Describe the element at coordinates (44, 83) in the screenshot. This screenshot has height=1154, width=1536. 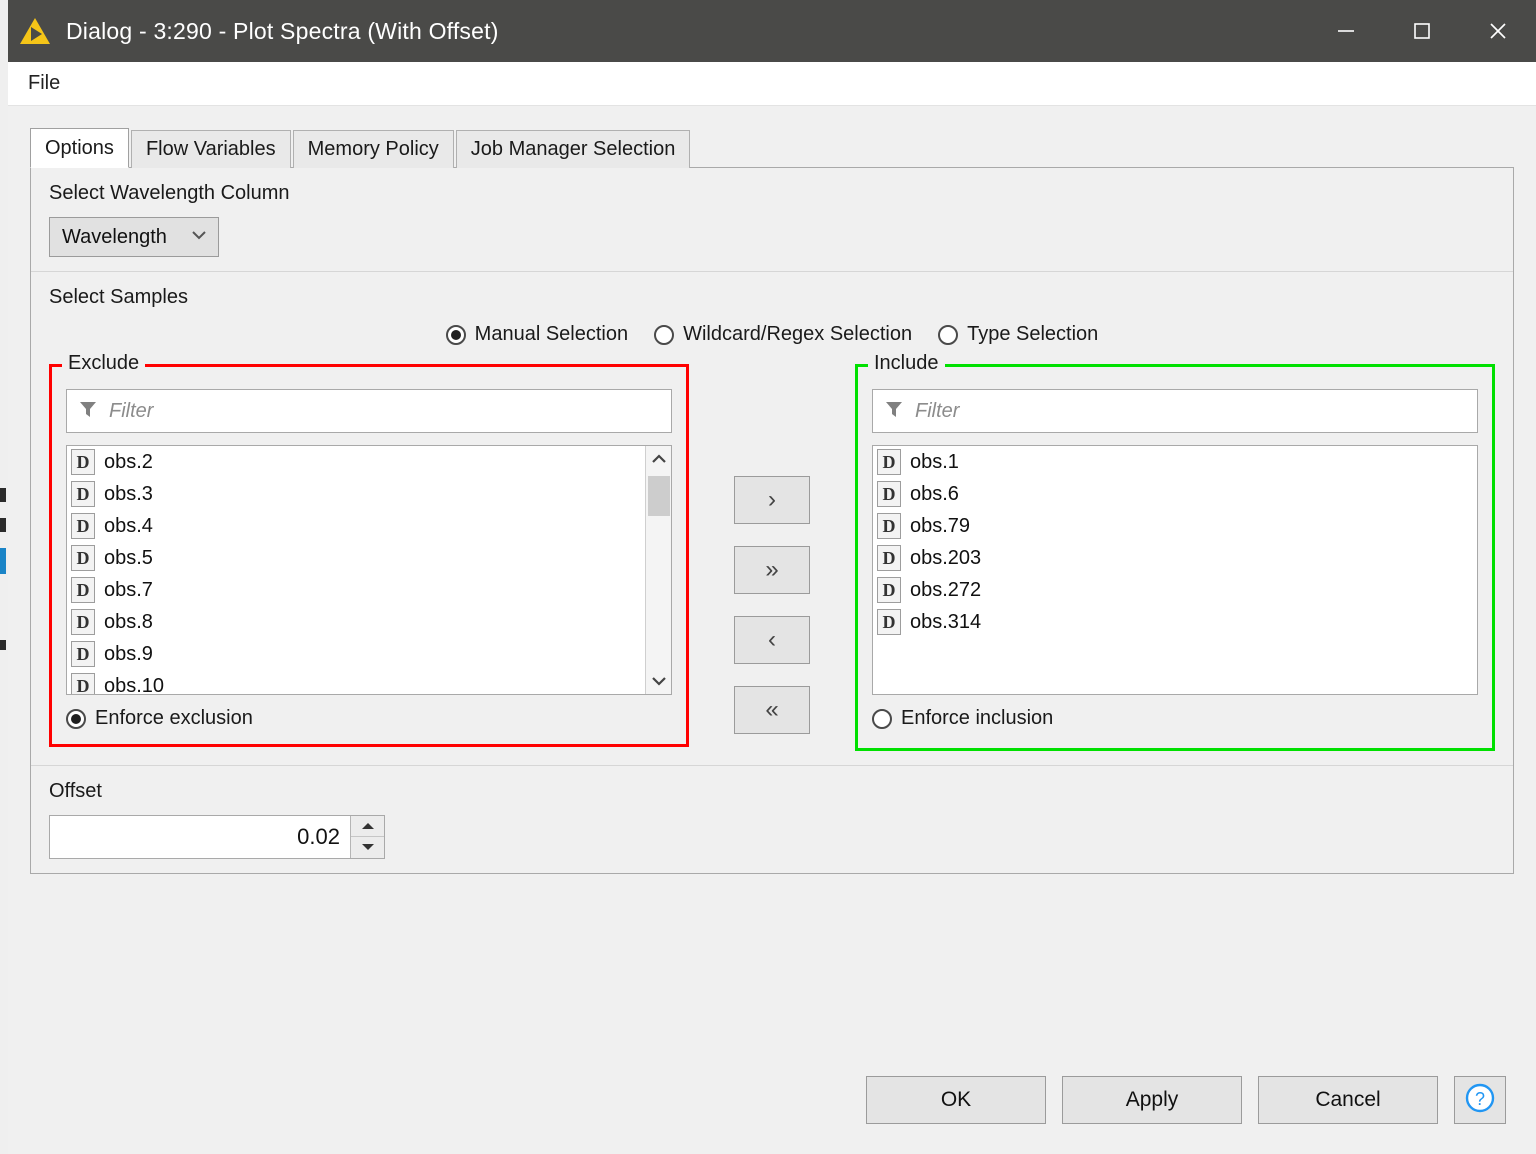
I see `menu-item-file: File` at that location.